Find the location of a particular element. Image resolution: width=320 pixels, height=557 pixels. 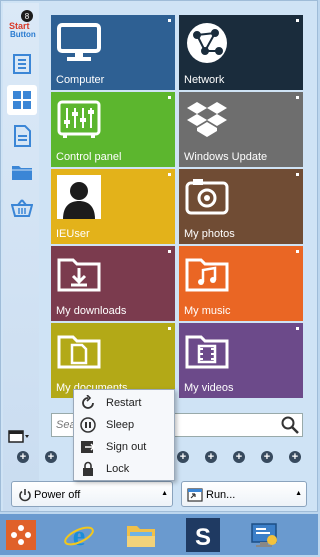

menu-item-label: Lock is located at coordinates (118, 469).